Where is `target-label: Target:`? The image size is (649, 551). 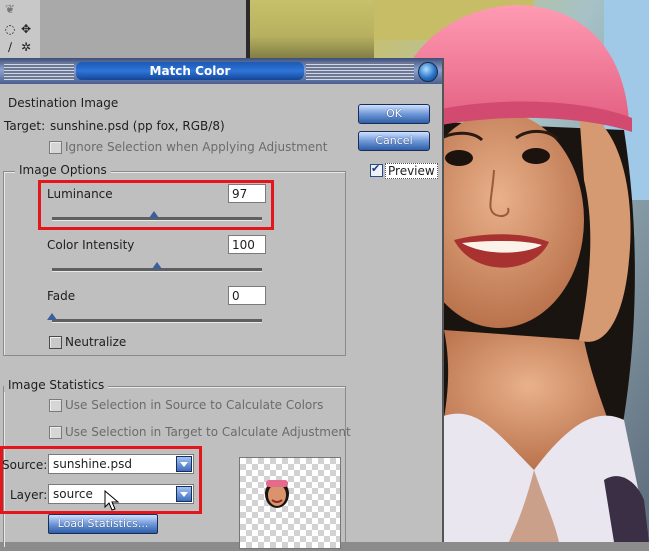 target-label: Target: is located at coordinates (25, 126).